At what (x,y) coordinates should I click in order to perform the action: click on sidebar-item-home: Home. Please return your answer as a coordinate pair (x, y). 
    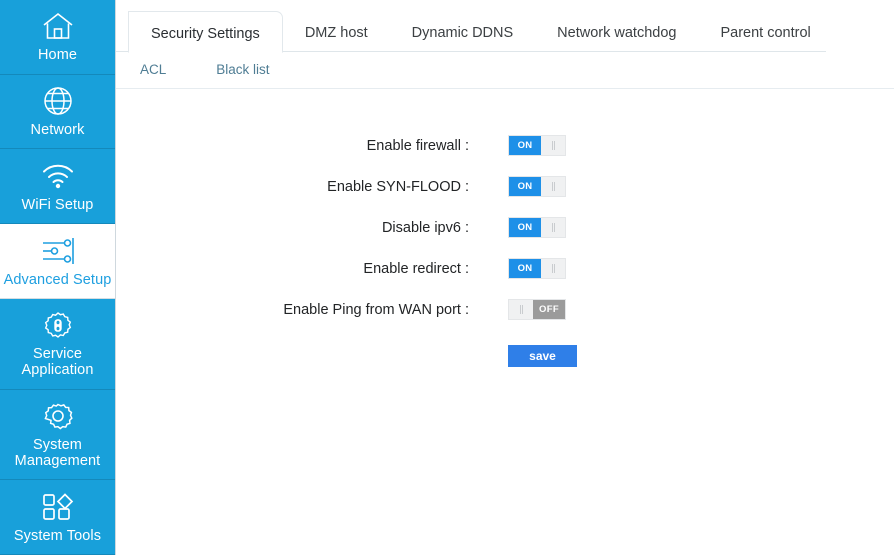
    Looking at the image, I should click on (57, 37).